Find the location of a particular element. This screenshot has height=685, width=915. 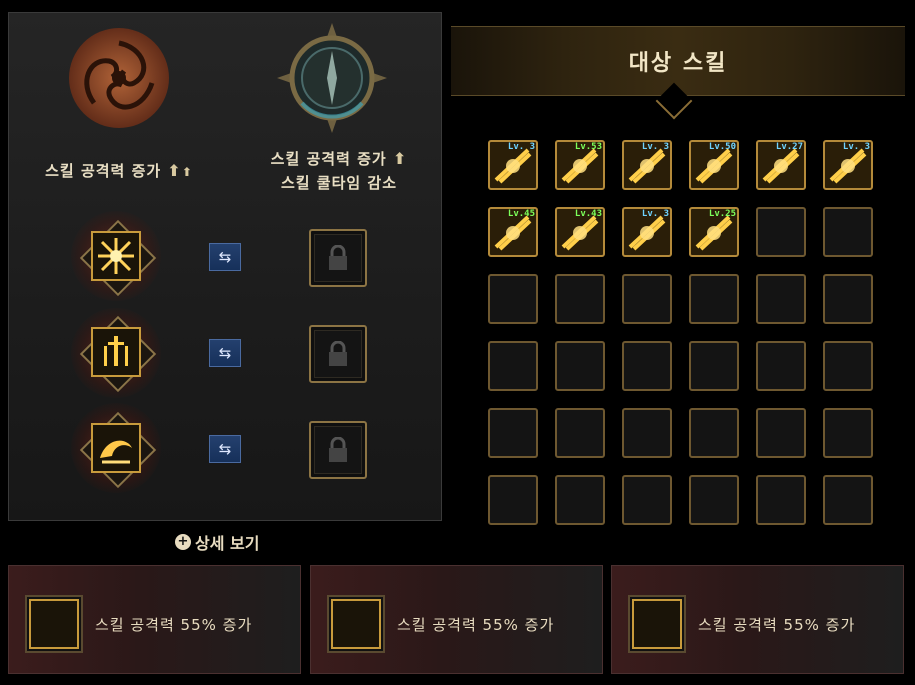

effect-box-3: 스킬 공격력 55% 증가 is located at coordinates (757, 619).